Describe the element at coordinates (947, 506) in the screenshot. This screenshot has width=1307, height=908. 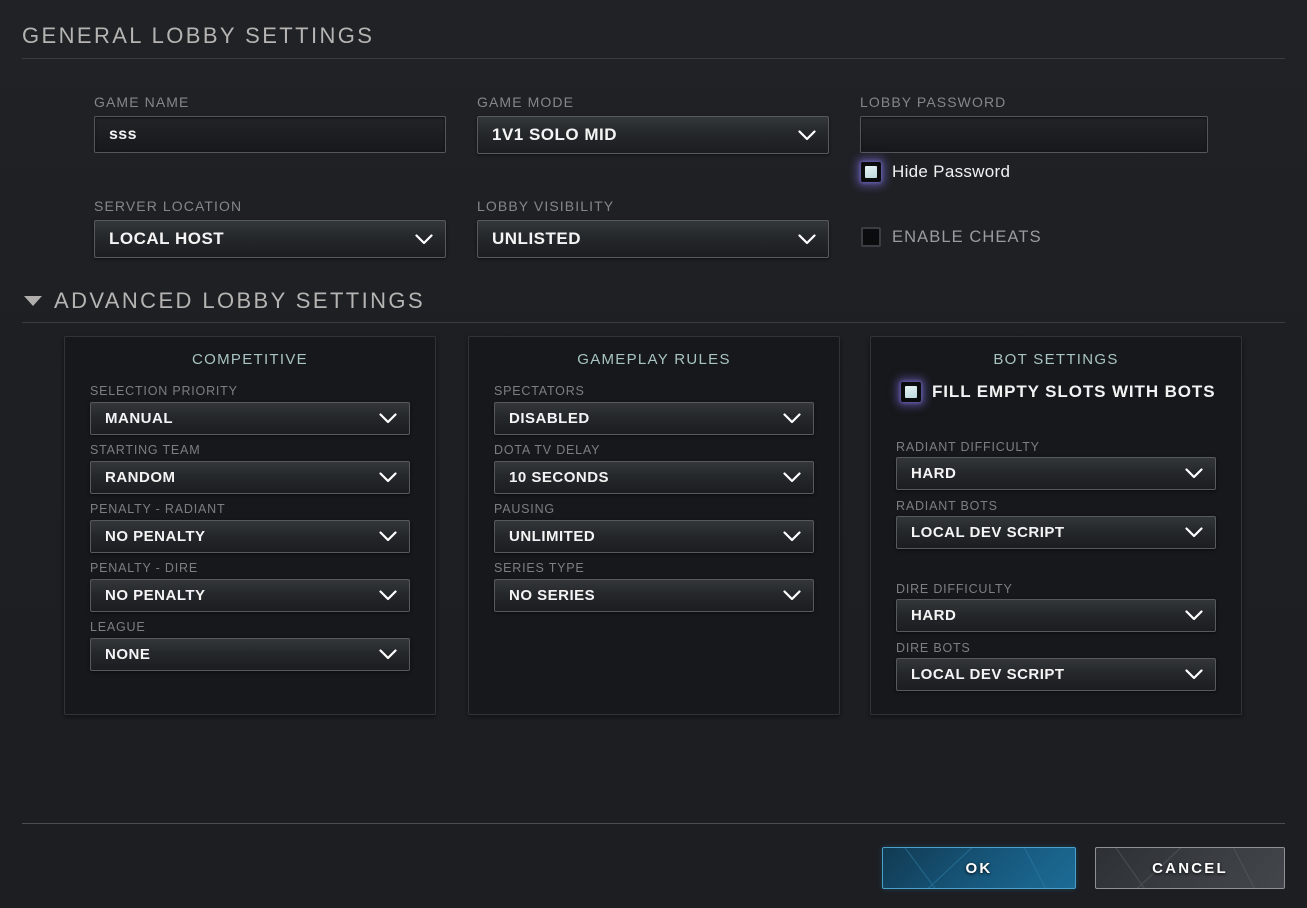
I see `radiant-bots-label: RADIANT BOTS` at that location.